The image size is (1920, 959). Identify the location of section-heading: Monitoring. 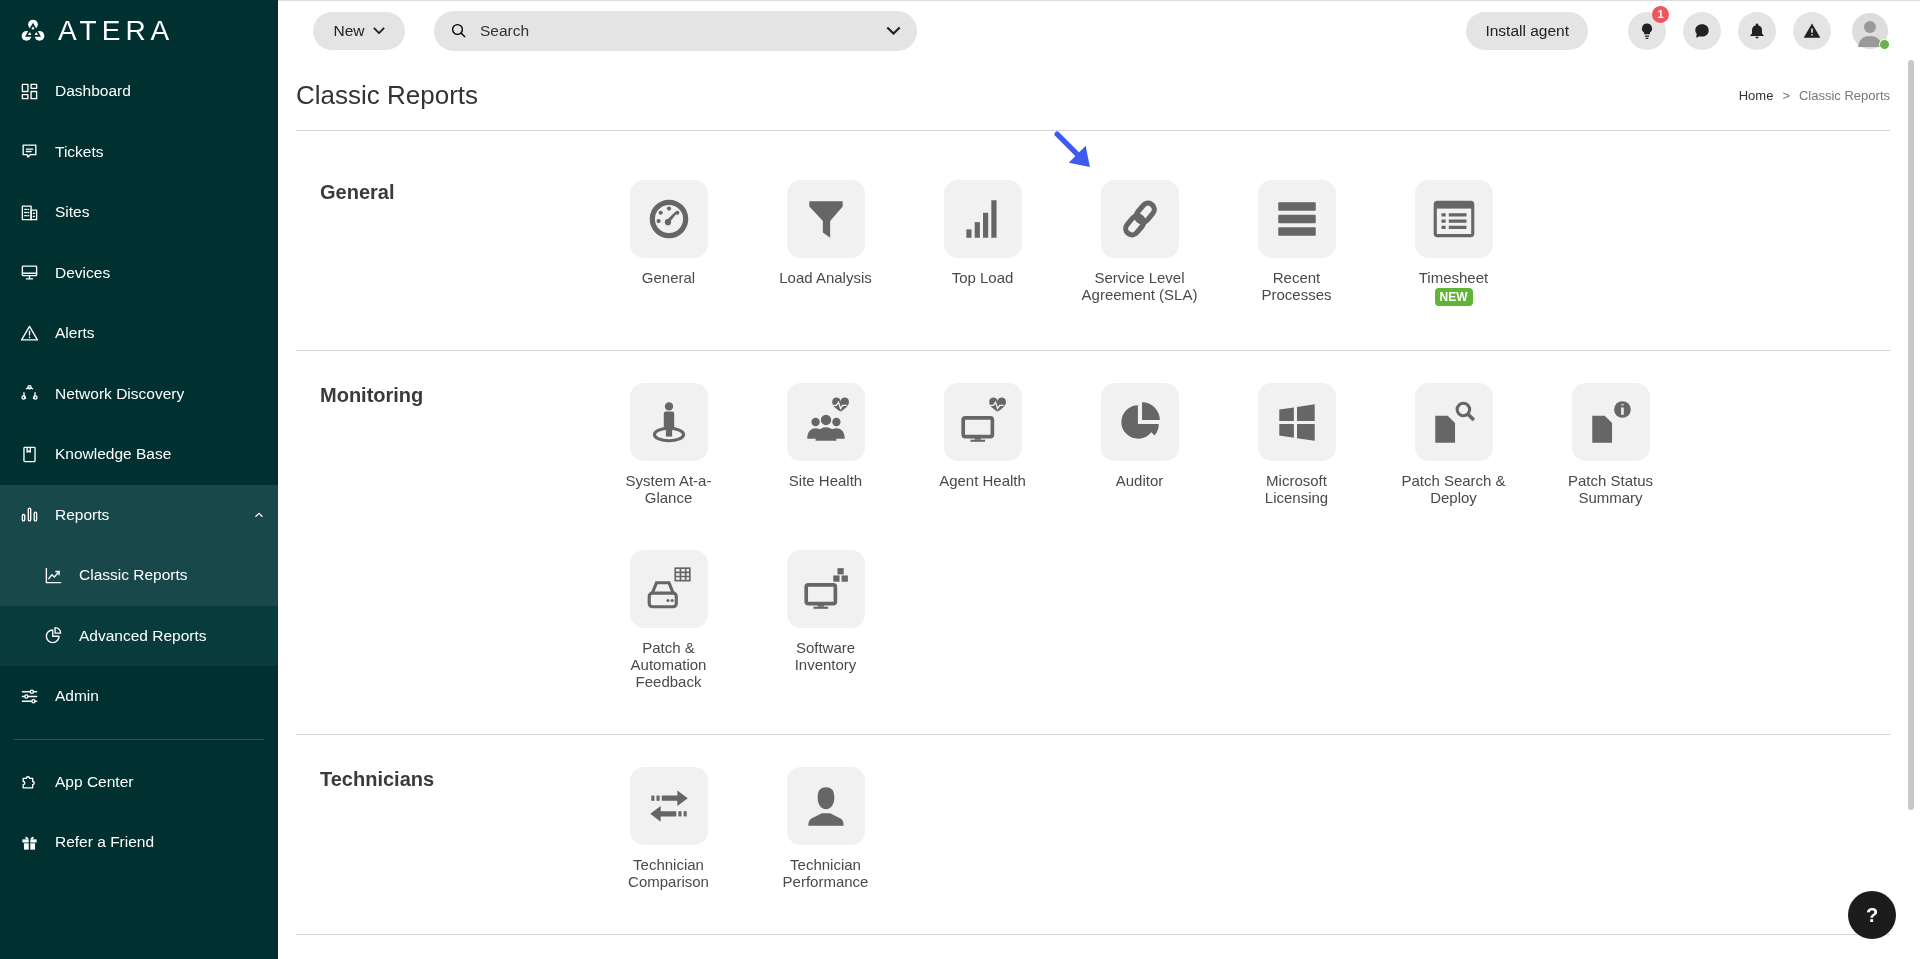
(372, 395).